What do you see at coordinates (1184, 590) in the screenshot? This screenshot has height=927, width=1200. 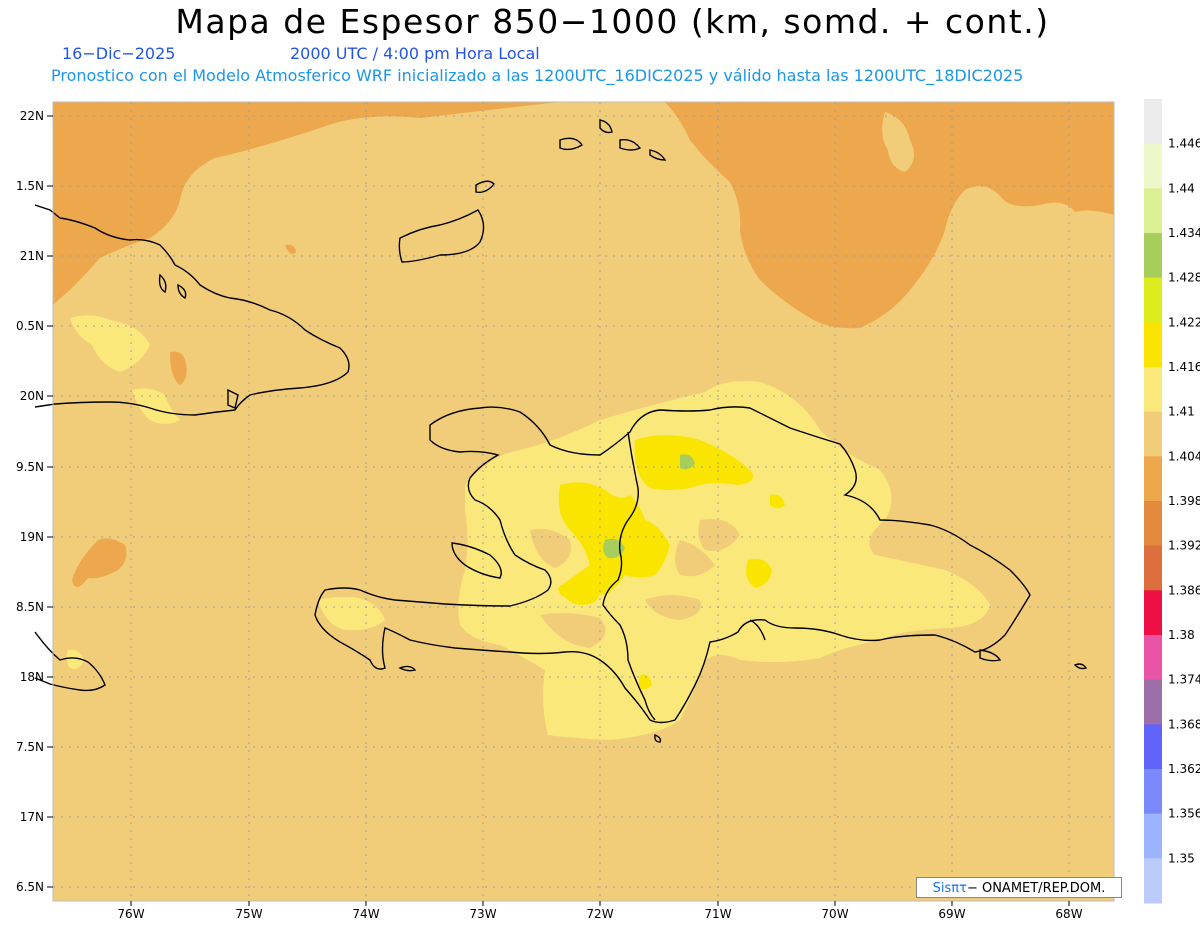 I see `colorbar-label: 1.386` at bounding box center [1184, 590].